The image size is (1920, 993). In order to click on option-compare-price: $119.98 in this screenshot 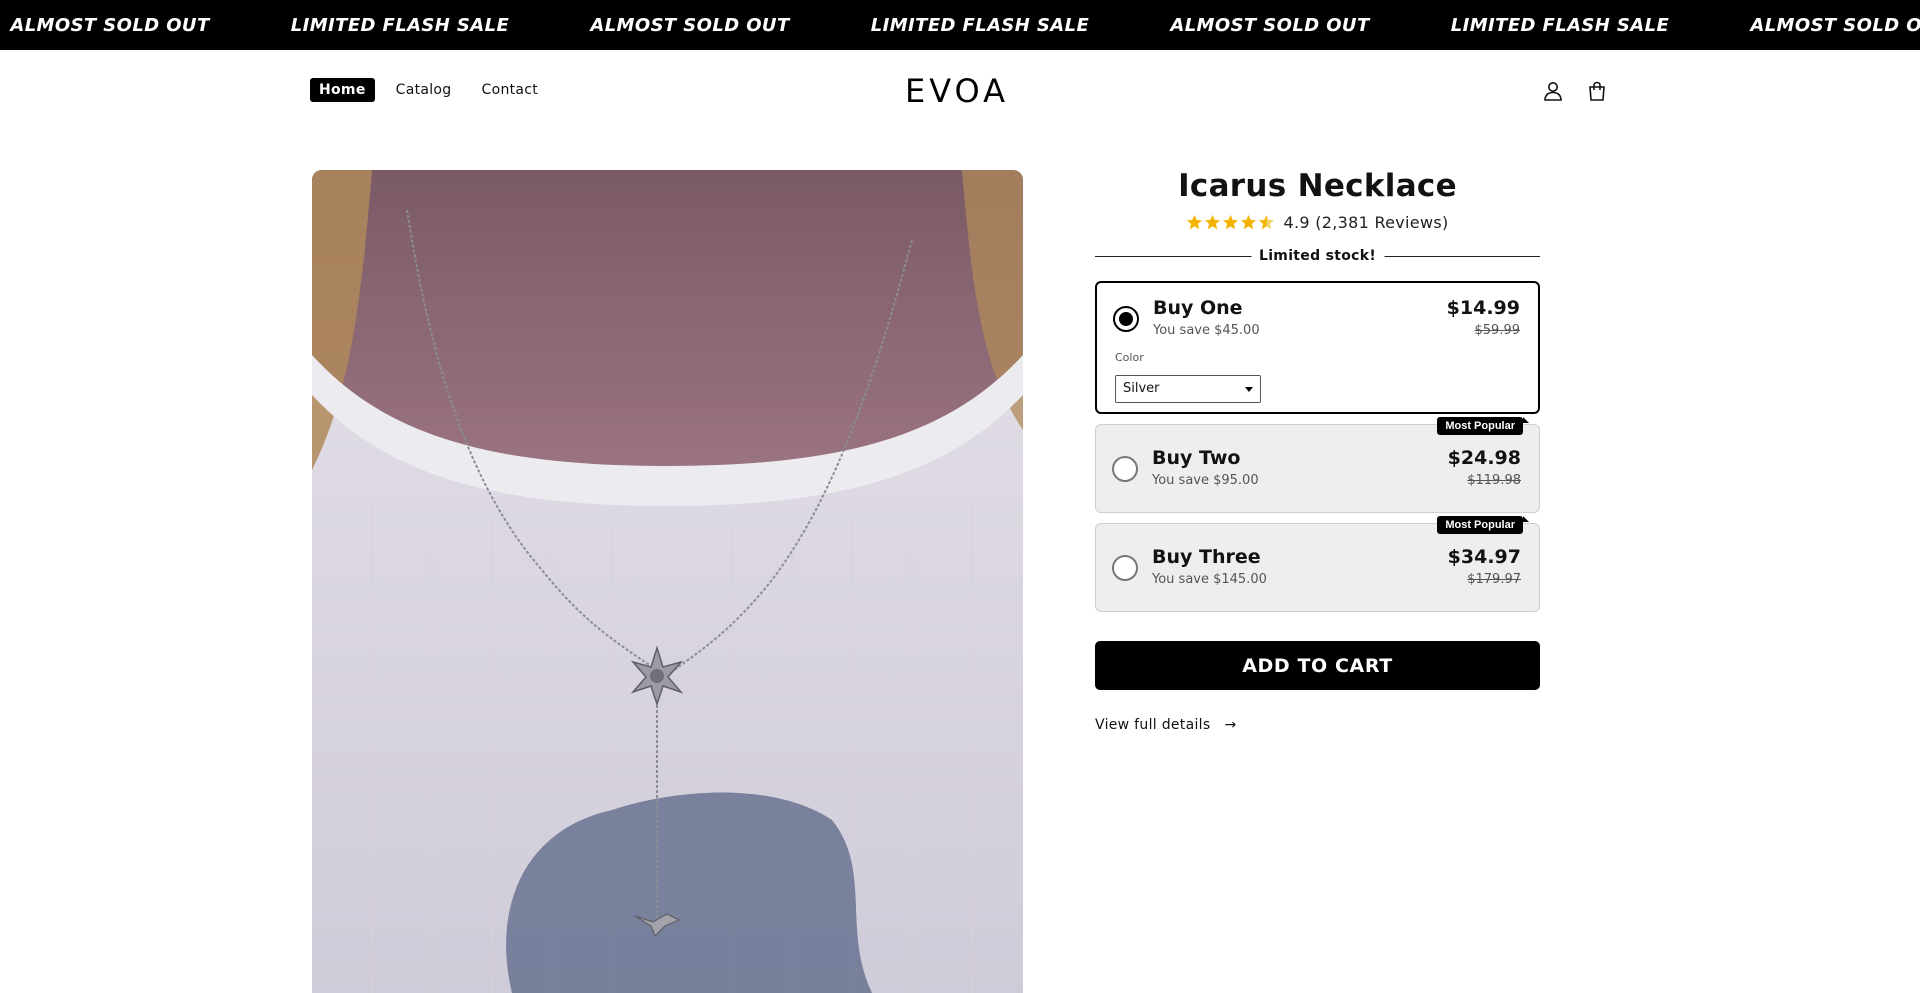, I will do `click(1494, 480)`.